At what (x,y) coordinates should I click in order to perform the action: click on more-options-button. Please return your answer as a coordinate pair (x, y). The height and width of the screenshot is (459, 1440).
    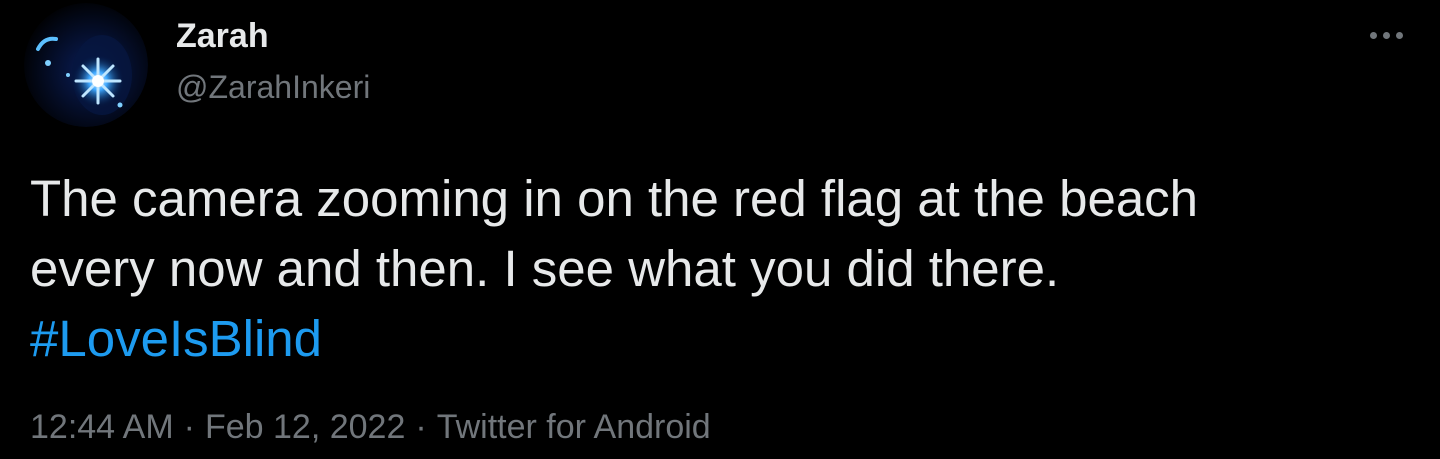
    Looking at the image, I should click on (1387, 35).